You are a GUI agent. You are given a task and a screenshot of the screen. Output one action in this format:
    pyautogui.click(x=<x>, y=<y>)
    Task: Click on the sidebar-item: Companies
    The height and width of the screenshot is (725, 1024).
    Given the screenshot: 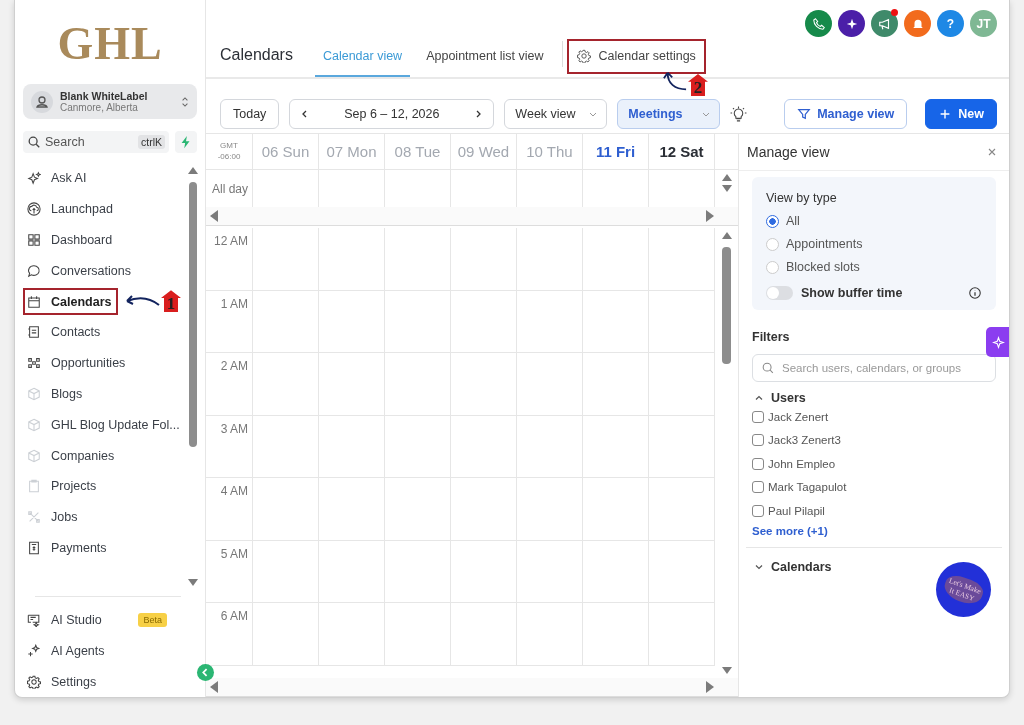 What is the action you would take?
    pyautogui.click(x=71, y=455)
    